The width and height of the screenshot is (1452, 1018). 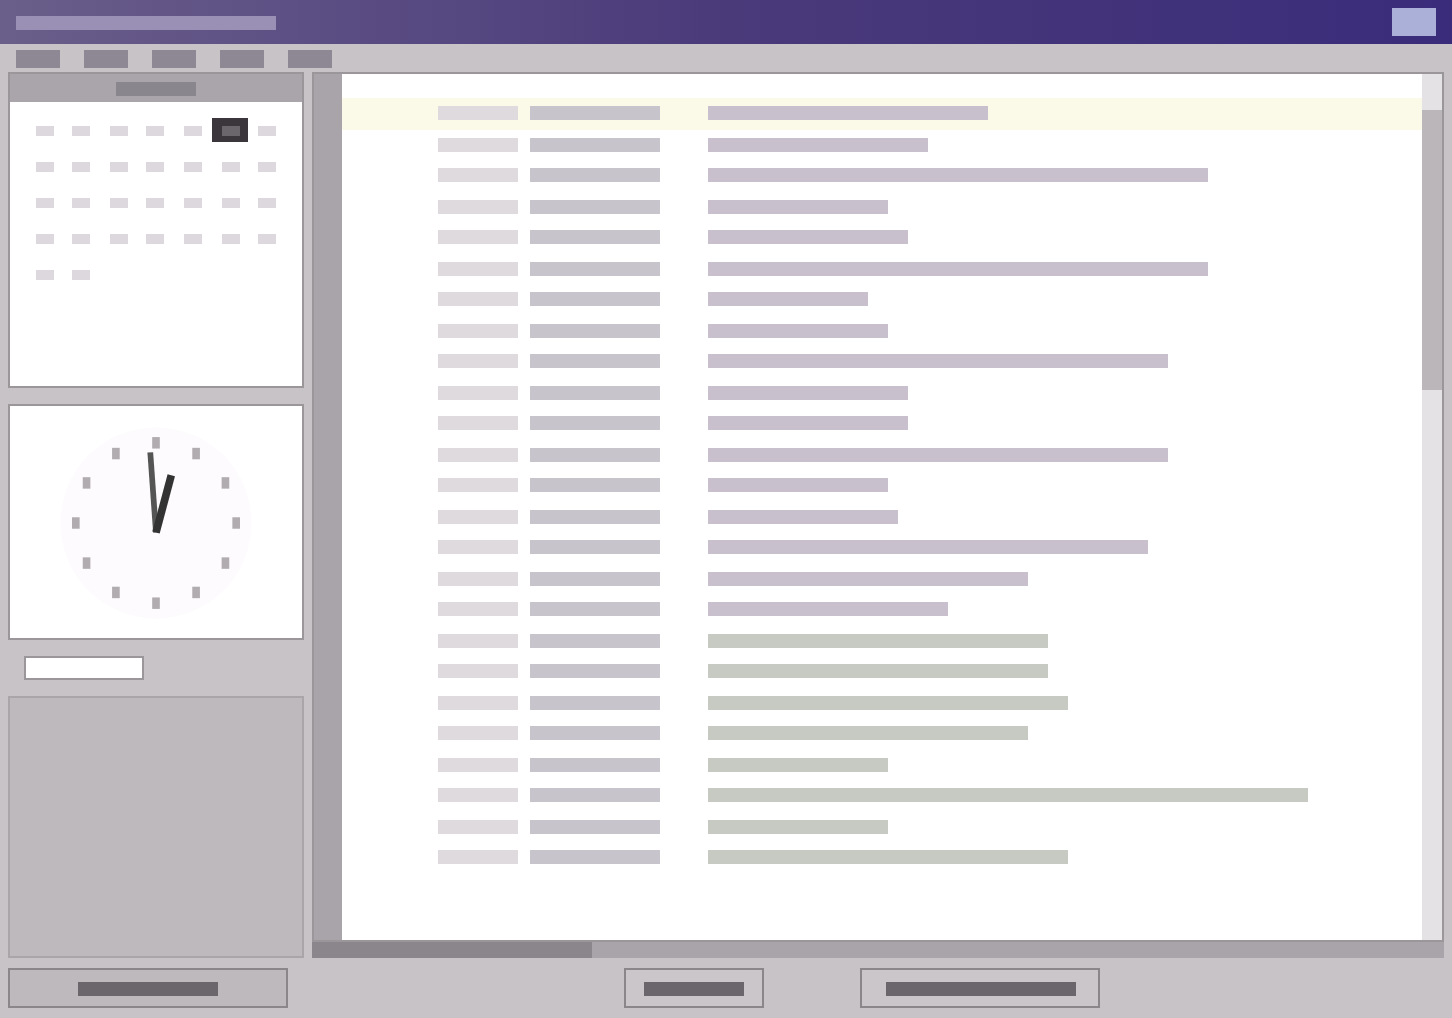 I want to click on window-controls-icon, so click(x=1414, y=22).